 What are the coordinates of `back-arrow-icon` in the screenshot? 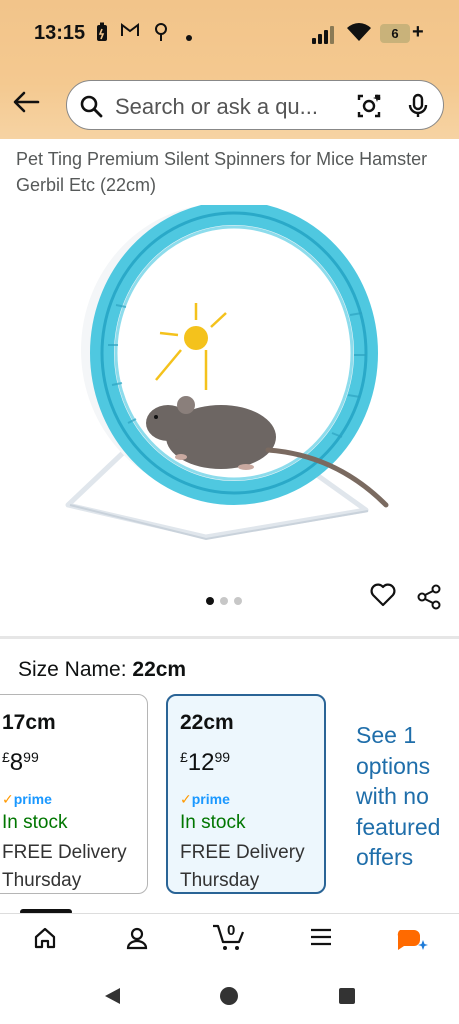 It's located at (26, 102).